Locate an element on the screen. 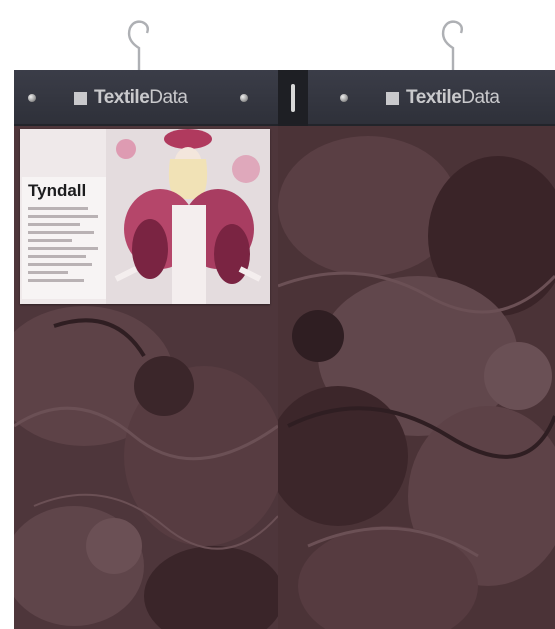 This screenshot has width=555, height=629. swatch-header-right: TextileData is located at coordinates (431, 98).